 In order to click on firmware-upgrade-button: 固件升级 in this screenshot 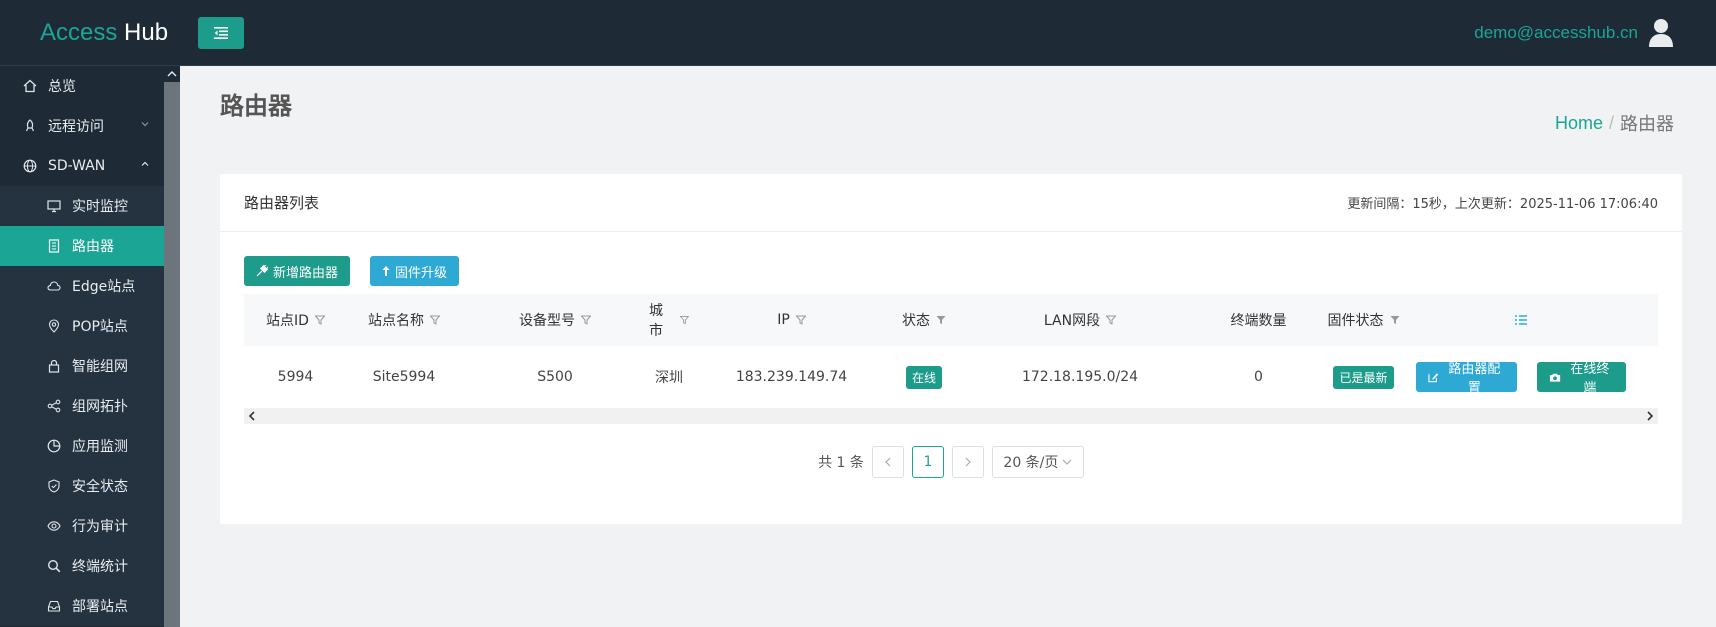, I will do `click(415, 271)`.